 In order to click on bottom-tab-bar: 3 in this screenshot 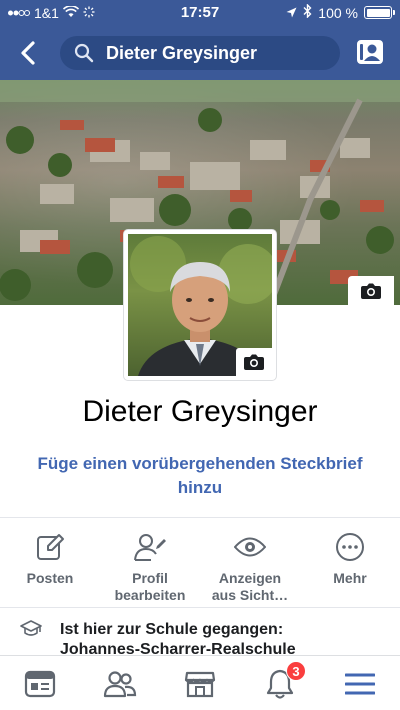, I will do `click(200, 682)`.